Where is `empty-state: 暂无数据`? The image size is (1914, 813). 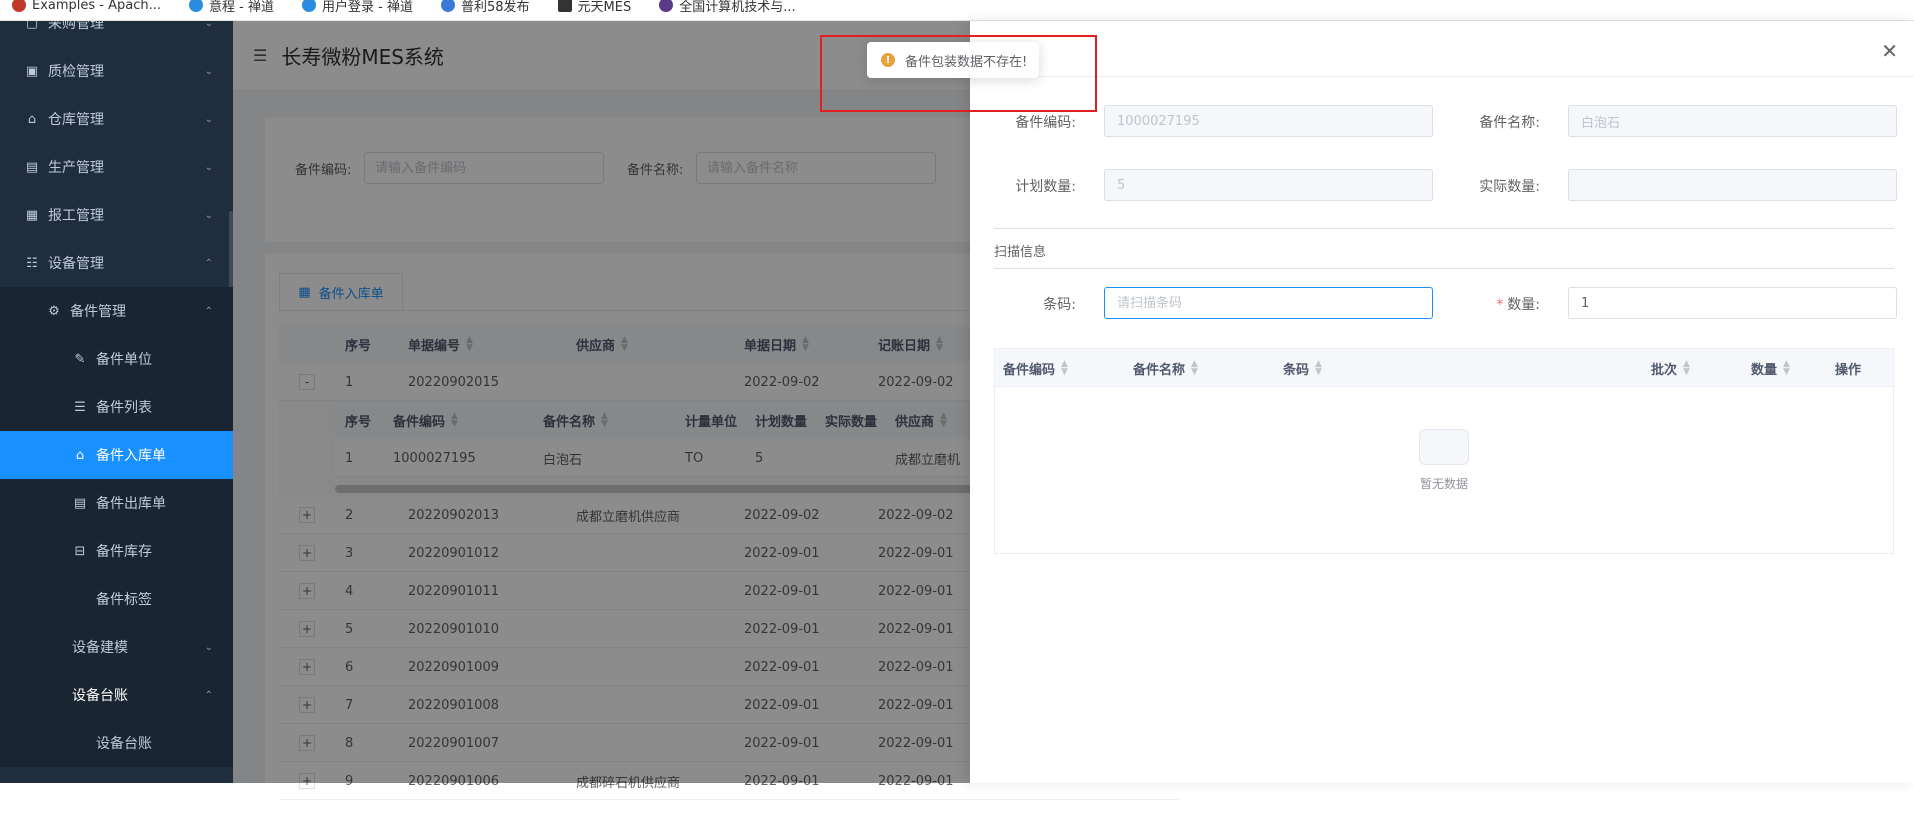
empty-state: 暂无数据 is located at coordinates (1444, 460).